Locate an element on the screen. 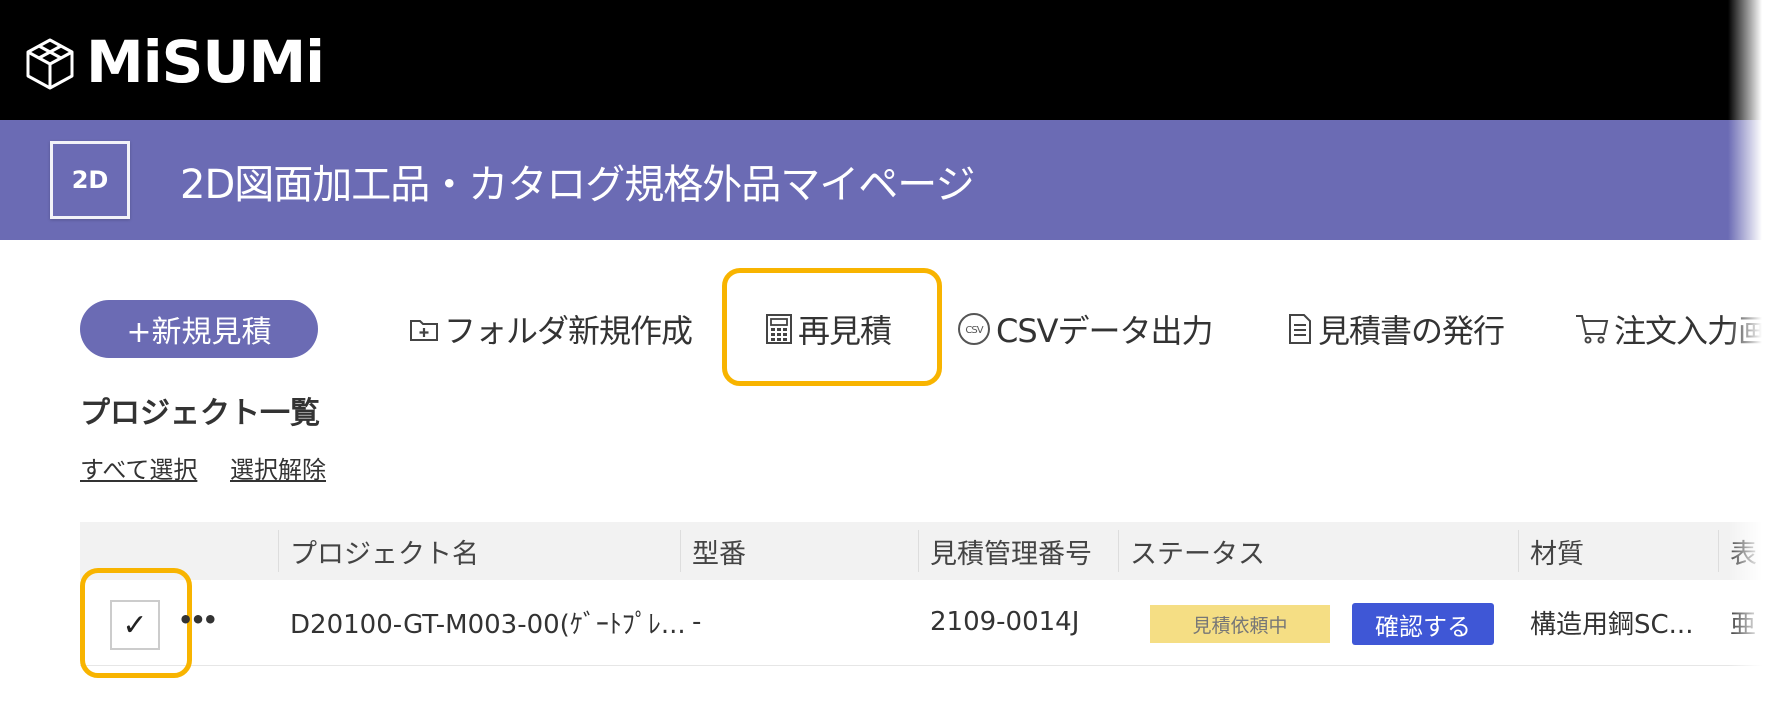 The image size is (1768, 704). order-entry-label: 注文入力画 is located at coordinates (1691, 331).